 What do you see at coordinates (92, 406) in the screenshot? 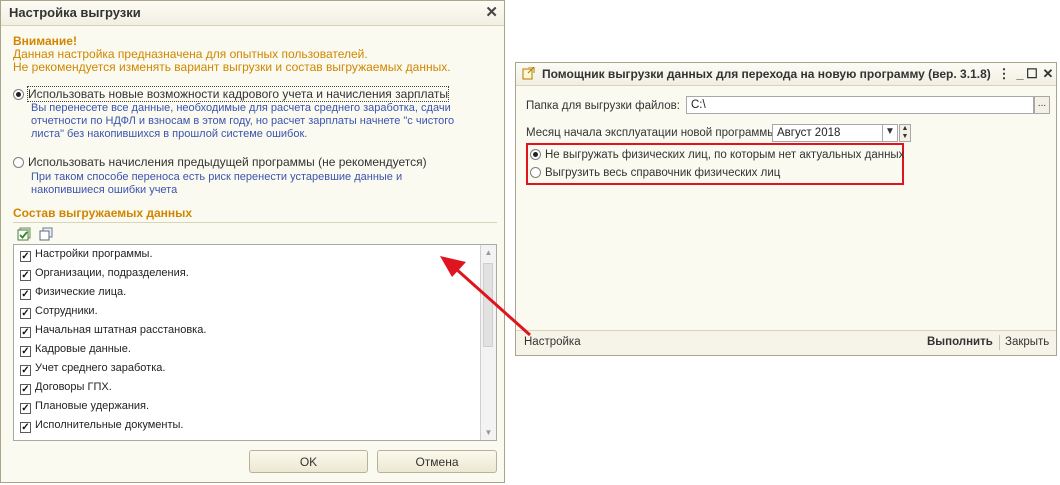
I see `item-label: Плановые удержания.` at bounding box center [92, 406].